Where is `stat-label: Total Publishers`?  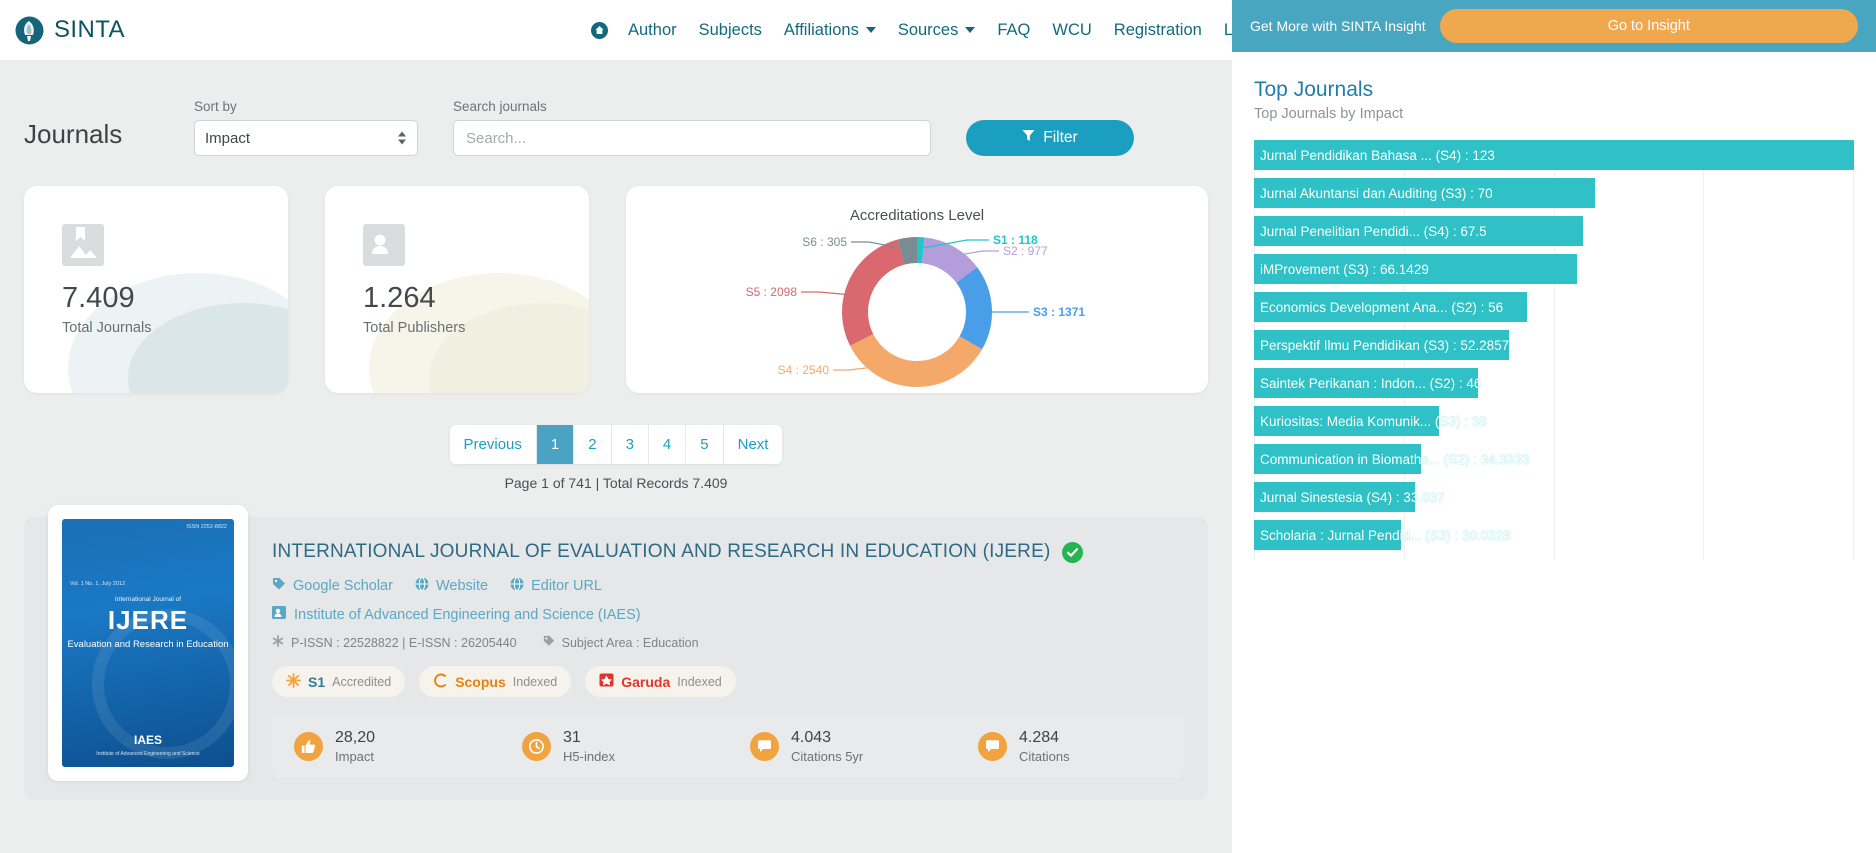
stat-label: Total Publishers is located at coordinates (414, 328).